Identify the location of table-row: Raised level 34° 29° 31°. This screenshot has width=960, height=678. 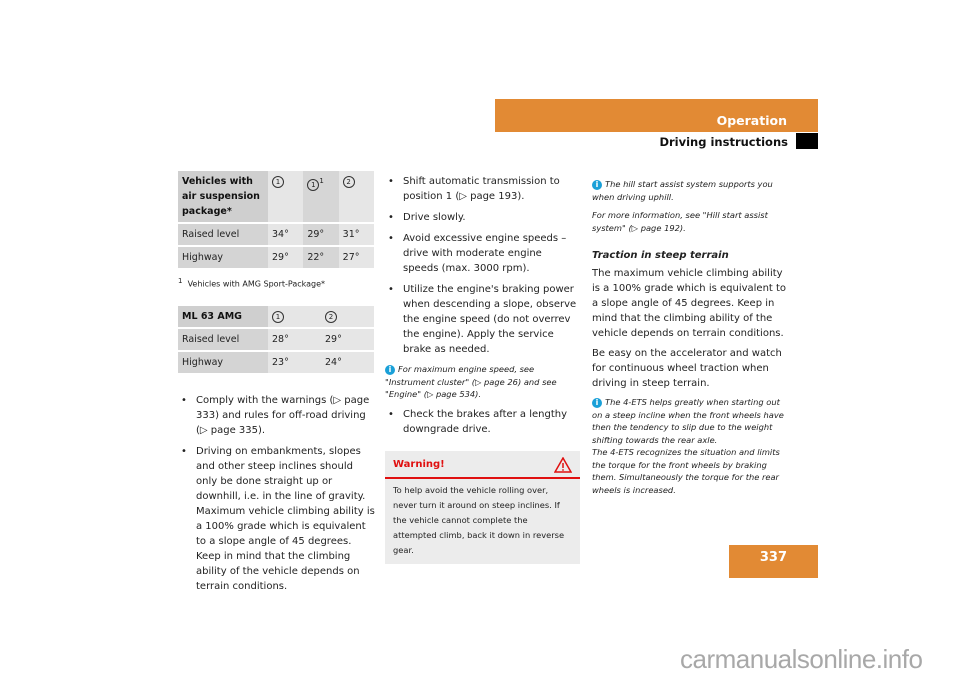
(276, 235).